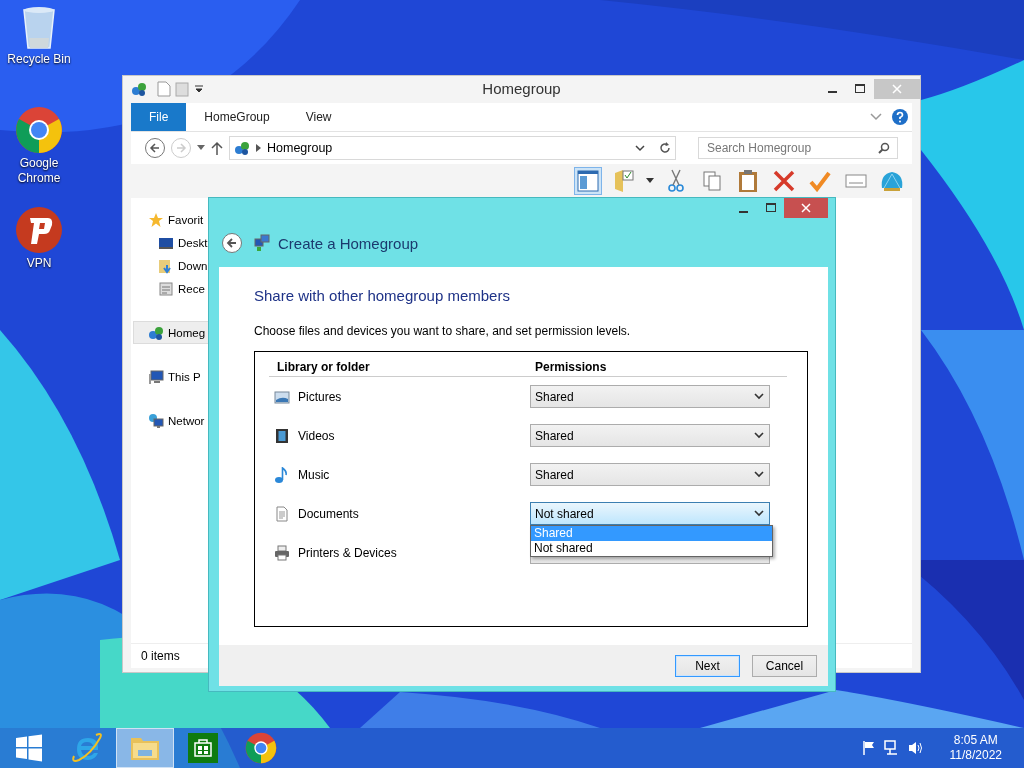 This screenshot has height=768, width=1024. What do you see at coordinates (443, 331) in the screenshot?
I see `description-text: Choose files and devices you want to share, and set permission levels.` at bounding box center [443, 331].